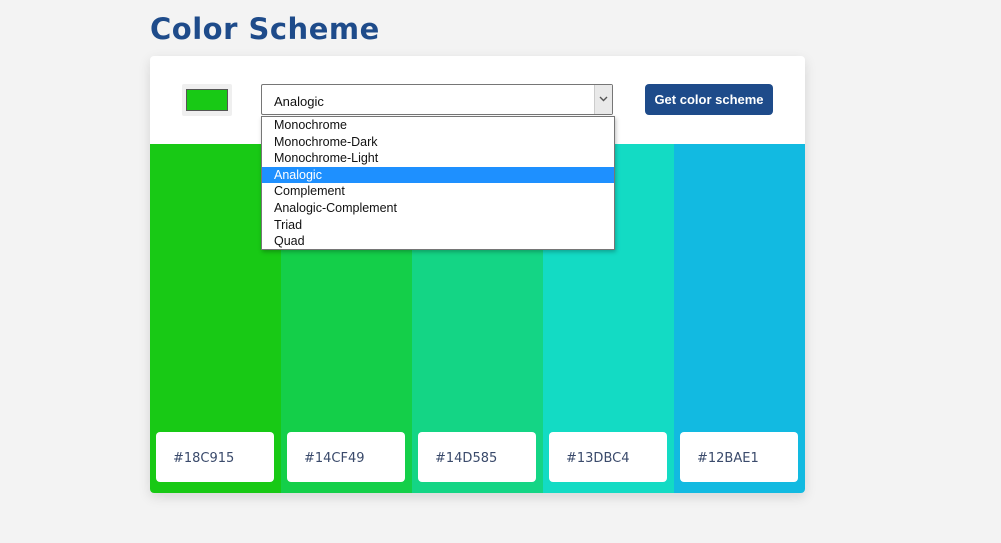 Image resolution: width=1001 pixels, height=543 pixels. I want to click on color-picker, so click(207, 100).